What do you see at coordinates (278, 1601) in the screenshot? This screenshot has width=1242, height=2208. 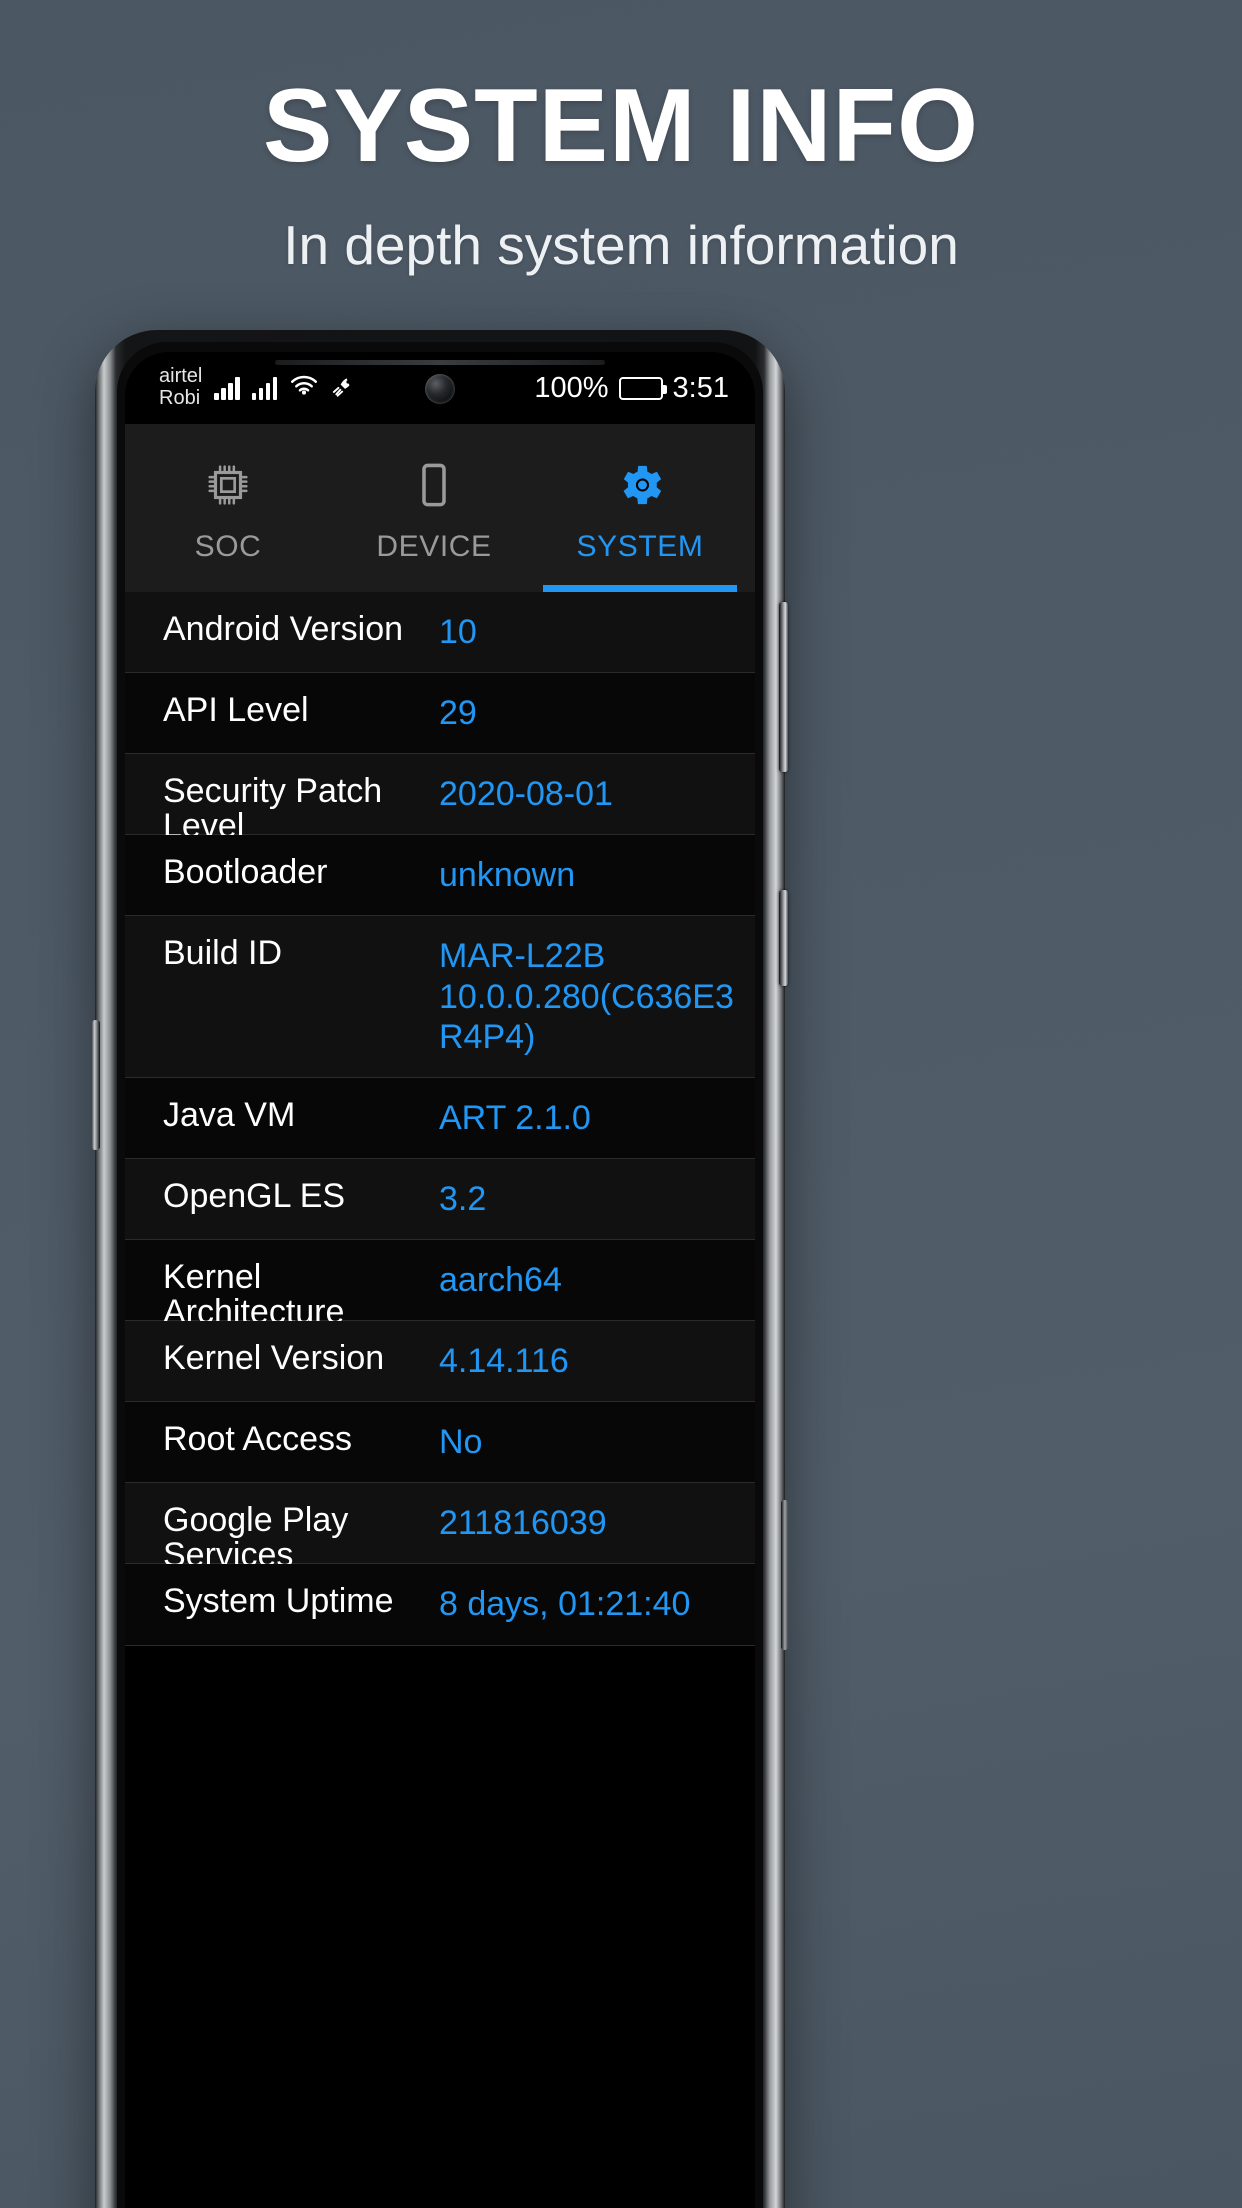 I see `row-key: System Uptime` at bounding box center [278, 1601].